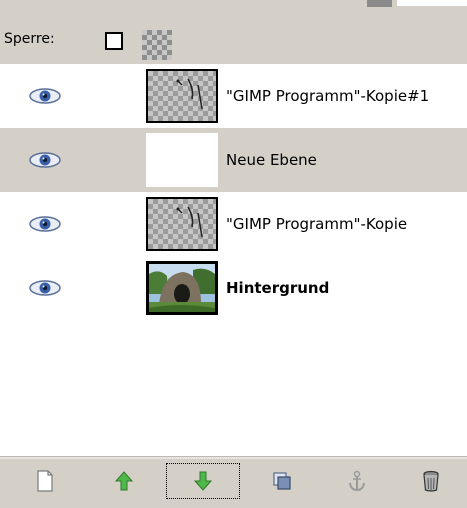  What do you see at coordinates (29, 39) in the screenshot?
I see `lock-label: Sperre:` at bounding box center [29, 39].